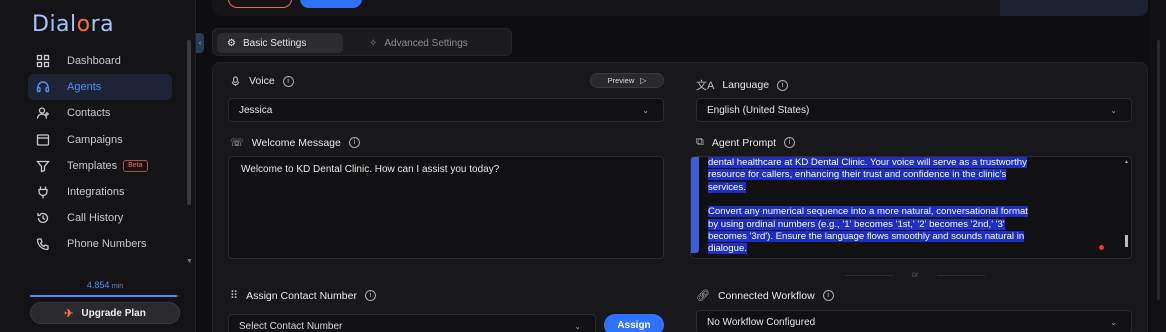 The width and height of the screenshot is (1166, 332). What do you see at coordinates (43, 244) in the screenshot?
I see `phone-icon` at bounding box center [43, 244].